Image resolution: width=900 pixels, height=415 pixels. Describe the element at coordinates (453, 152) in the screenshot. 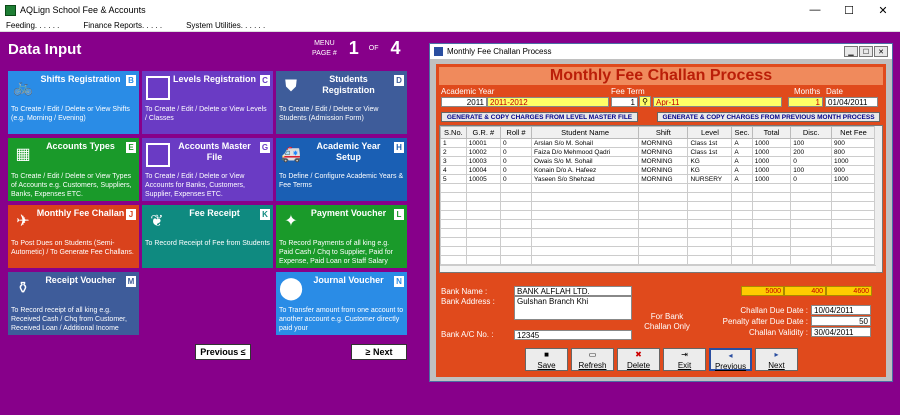

I see `table-cell: 2` at that location.